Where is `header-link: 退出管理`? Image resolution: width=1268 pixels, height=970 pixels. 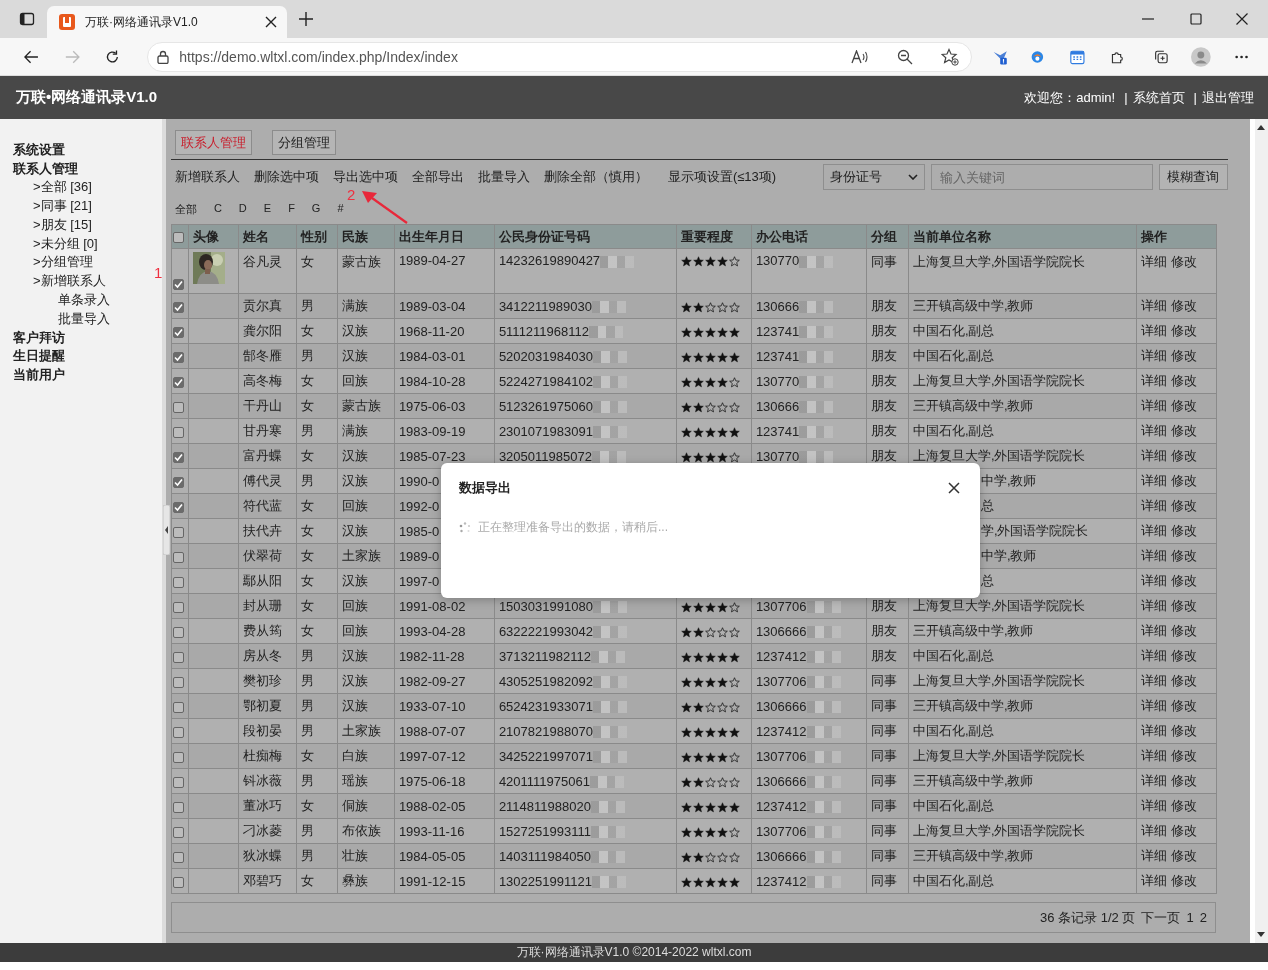 header-link: 退出管理 is located at coordinates (1228, 97).